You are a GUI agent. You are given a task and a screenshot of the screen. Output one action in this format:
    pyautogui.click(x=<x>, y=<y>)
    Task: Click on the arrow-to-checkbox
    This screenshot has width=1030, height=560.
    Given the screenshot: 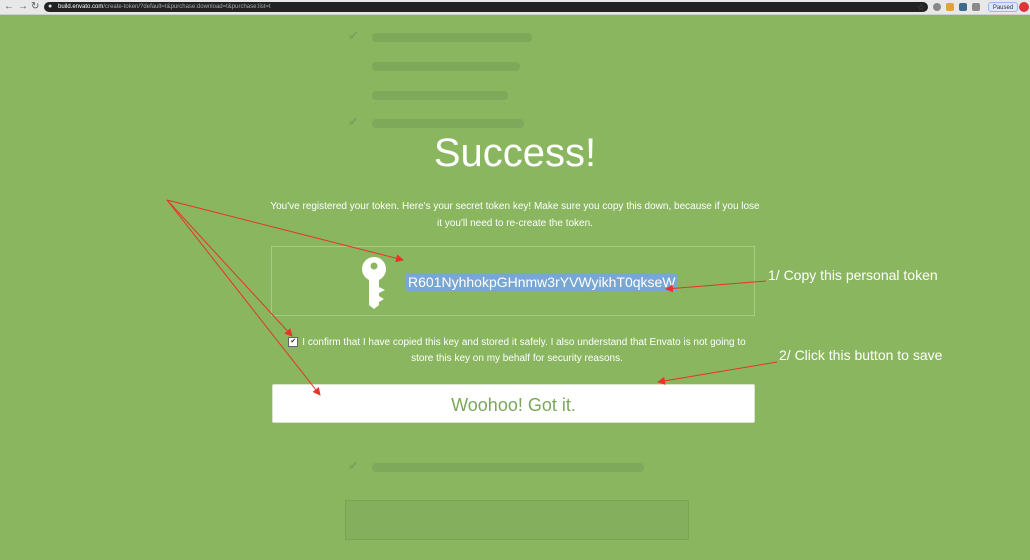 What is the action you would take?
    pyautogui.click(x=229, y=268)
    